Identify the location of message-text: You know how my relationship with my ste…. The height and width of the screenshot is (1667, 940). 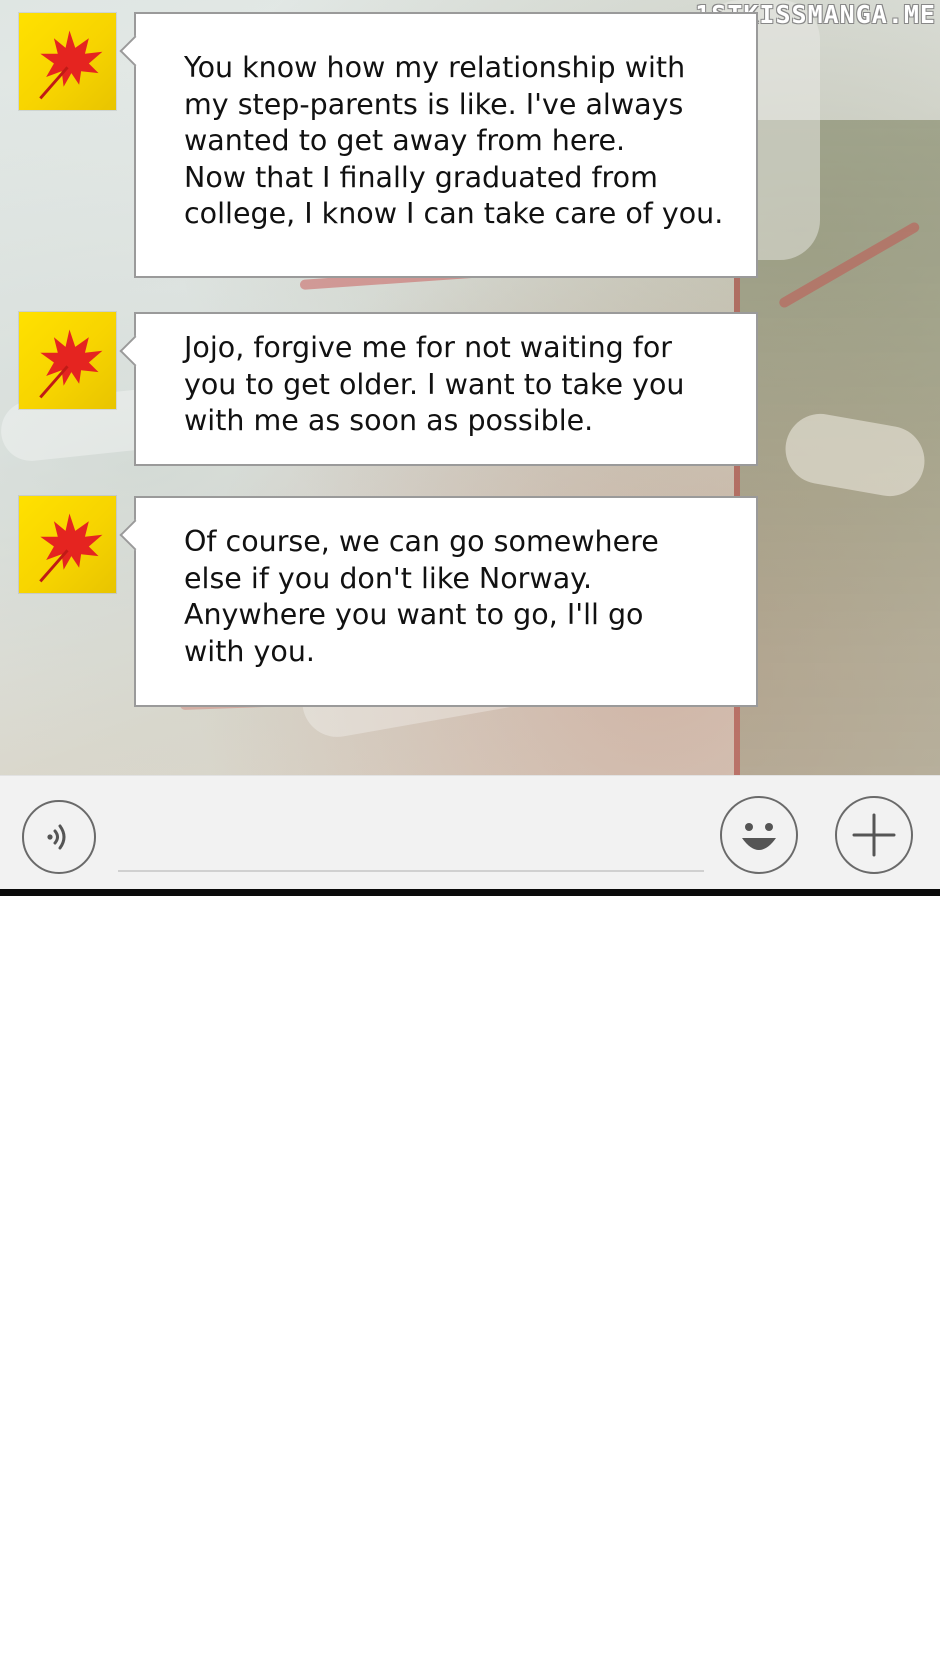
(454, 140).